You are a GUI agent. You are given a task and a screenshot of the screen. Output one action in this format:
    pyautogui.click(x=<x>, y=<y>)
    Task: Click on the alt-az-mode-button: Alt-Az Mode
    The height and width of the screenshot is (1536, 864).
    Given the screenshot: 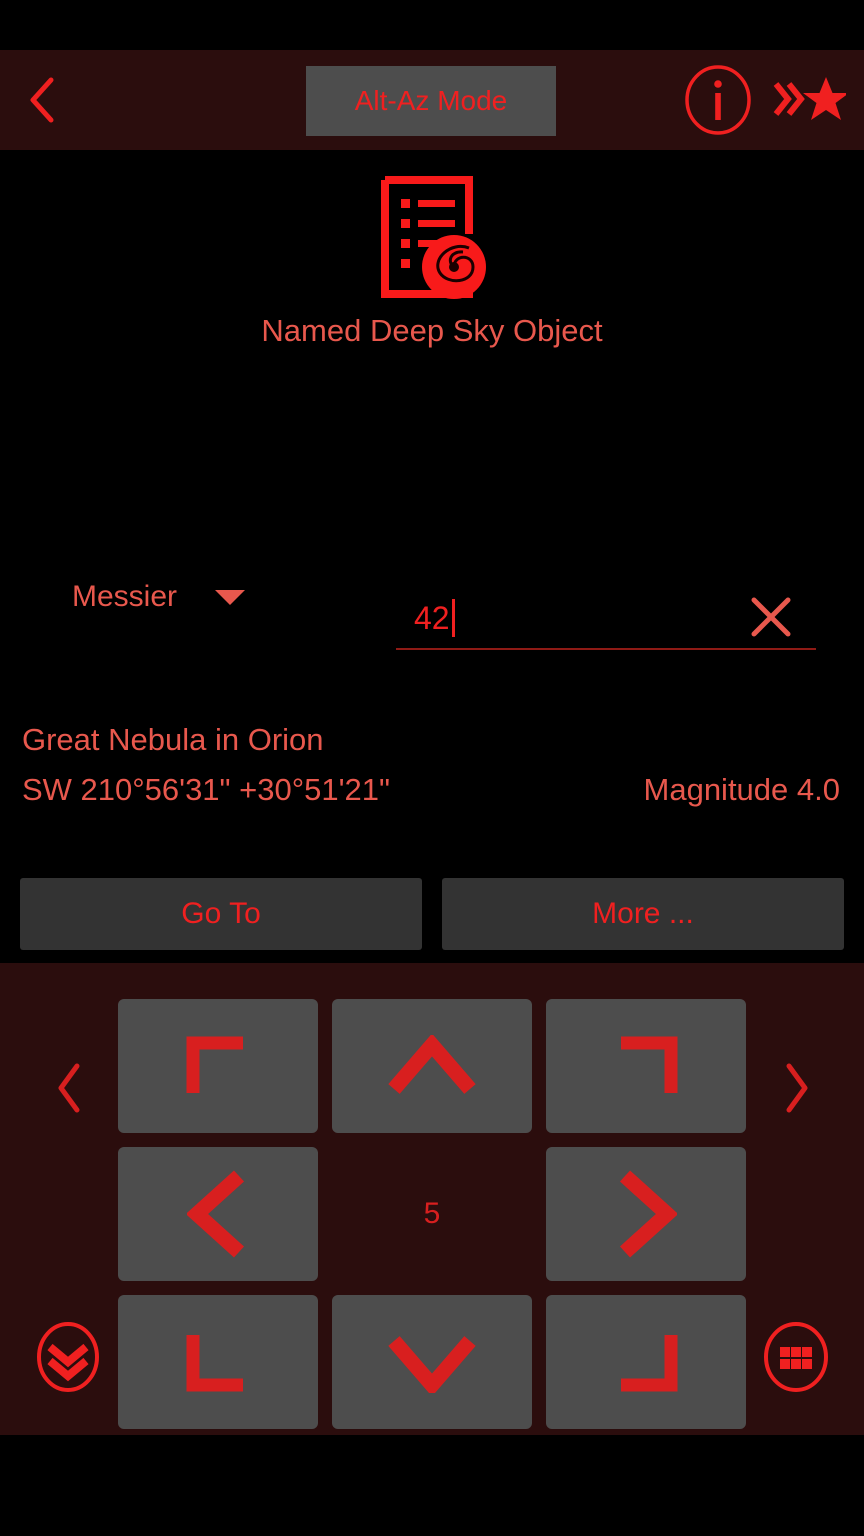 What is the action you would take?
    pyautogui.click(x=431, y=101)
    